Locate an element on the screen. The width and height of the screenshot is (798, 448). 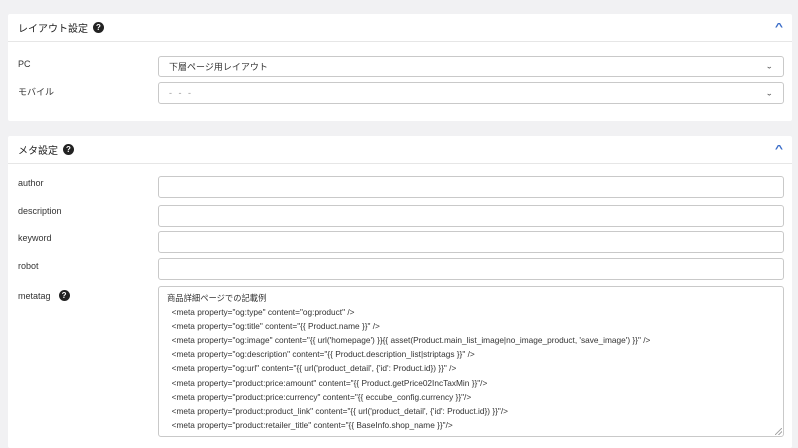
meta-settings-title: メタ設定 is located at coordinates (38, 151).